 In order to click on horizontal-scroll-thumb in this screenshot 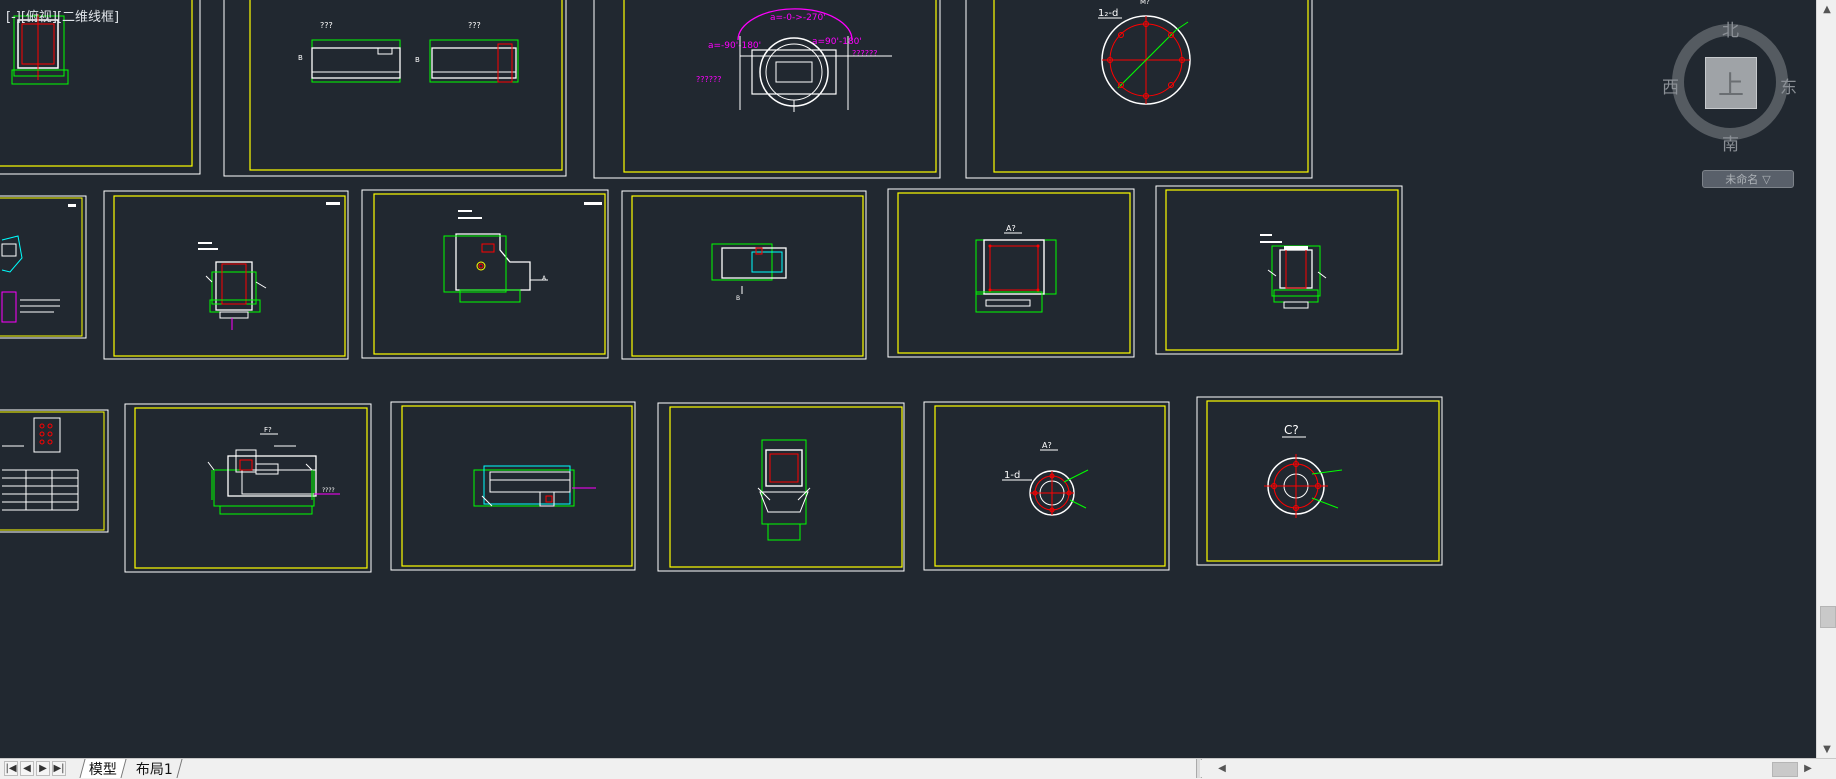, I will do `click(1785, 769)`.